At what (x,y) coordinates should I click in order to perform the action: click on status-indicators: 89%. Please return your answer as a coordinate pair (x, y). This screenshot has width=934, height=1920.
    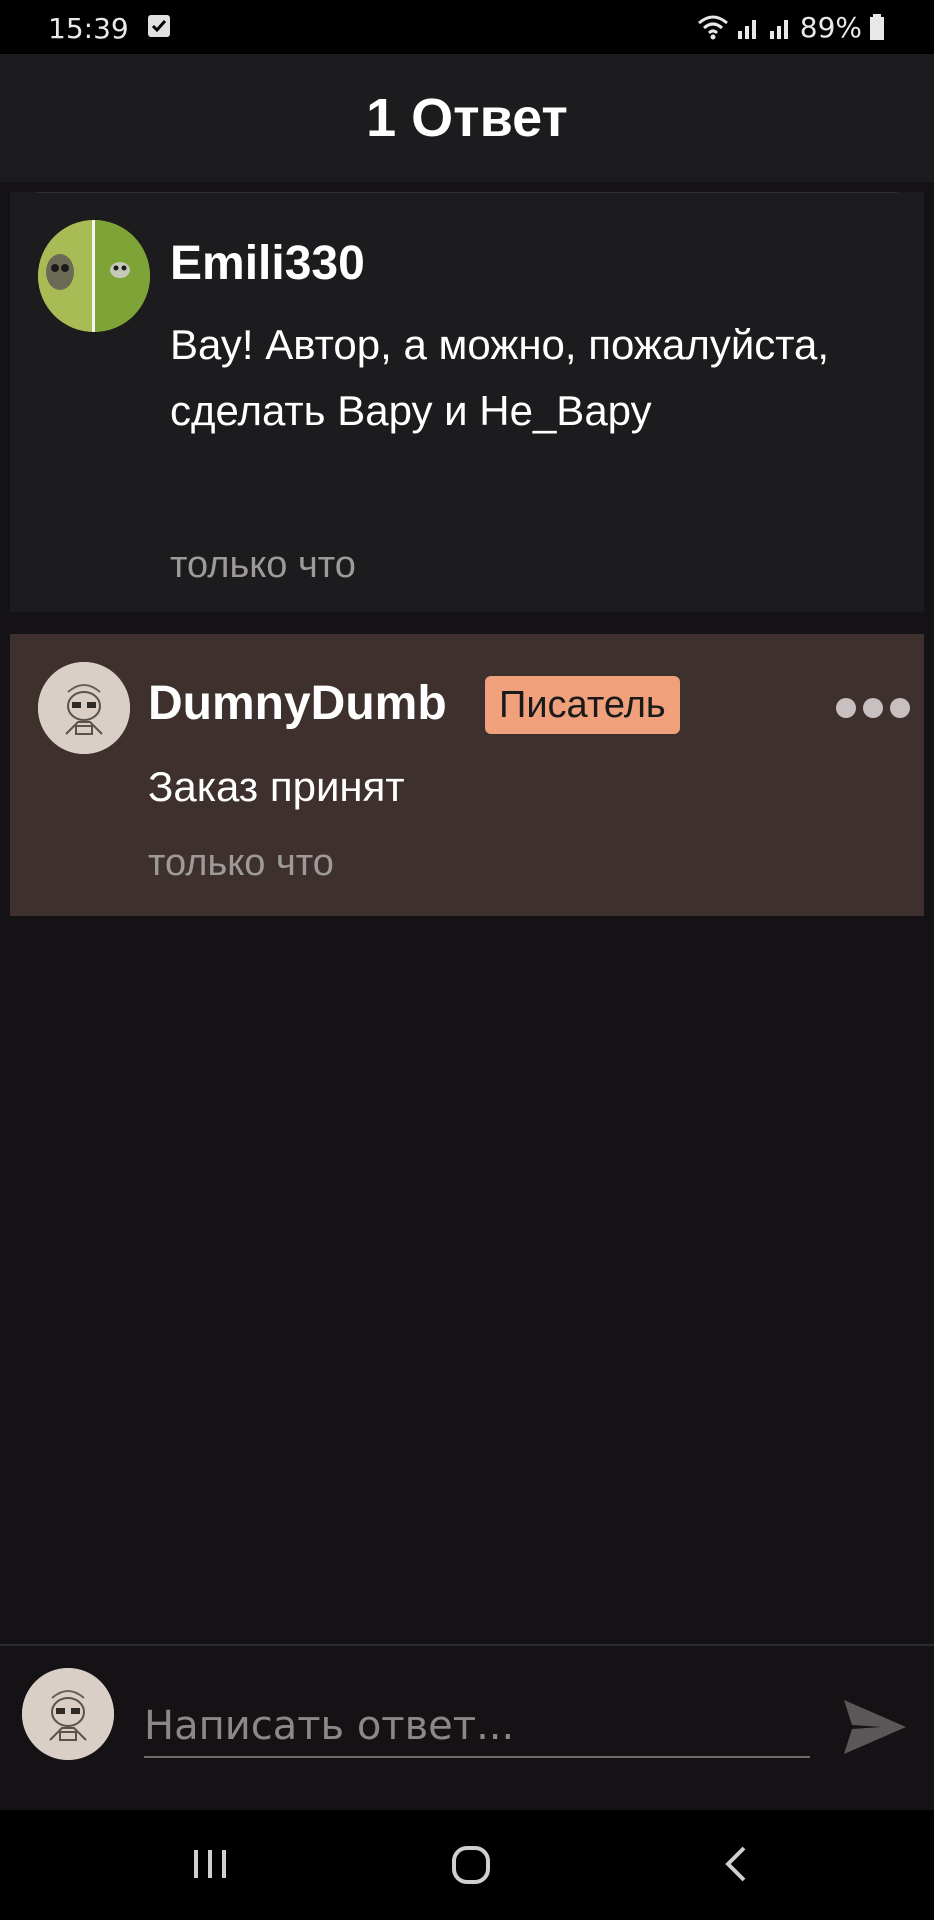
    Looking at the image, I should click on (791, 27).